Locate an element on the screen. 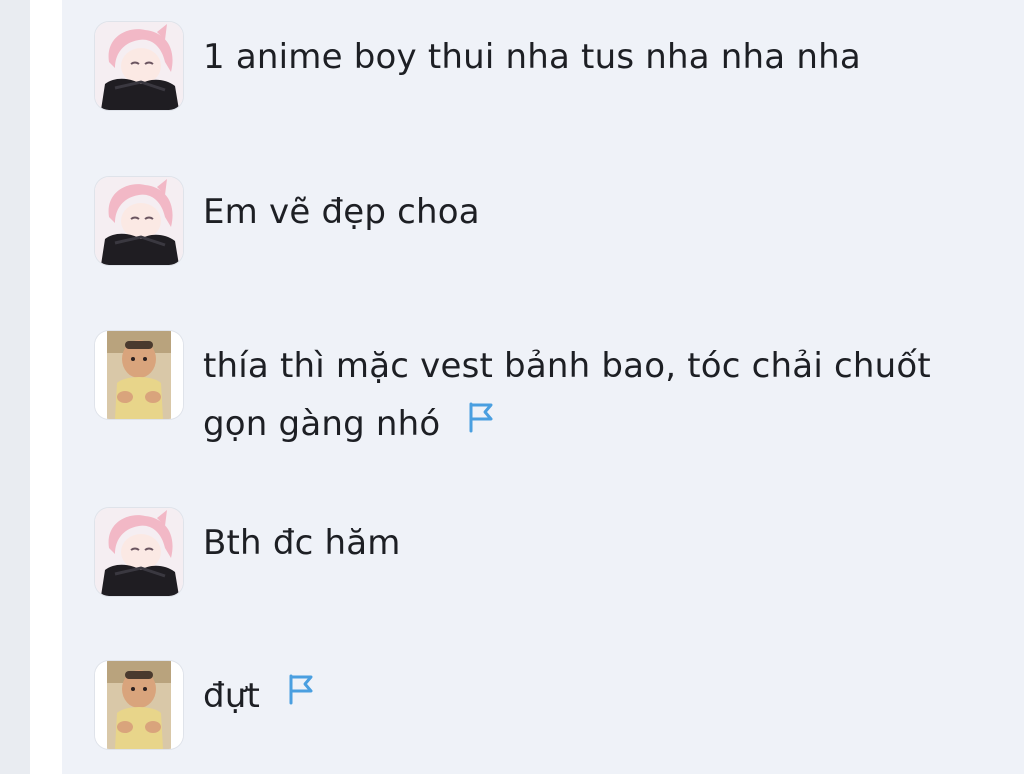 This screenshot has height=774, width=1024. comment-text-content: đựt is located at coordinates (232, 696).